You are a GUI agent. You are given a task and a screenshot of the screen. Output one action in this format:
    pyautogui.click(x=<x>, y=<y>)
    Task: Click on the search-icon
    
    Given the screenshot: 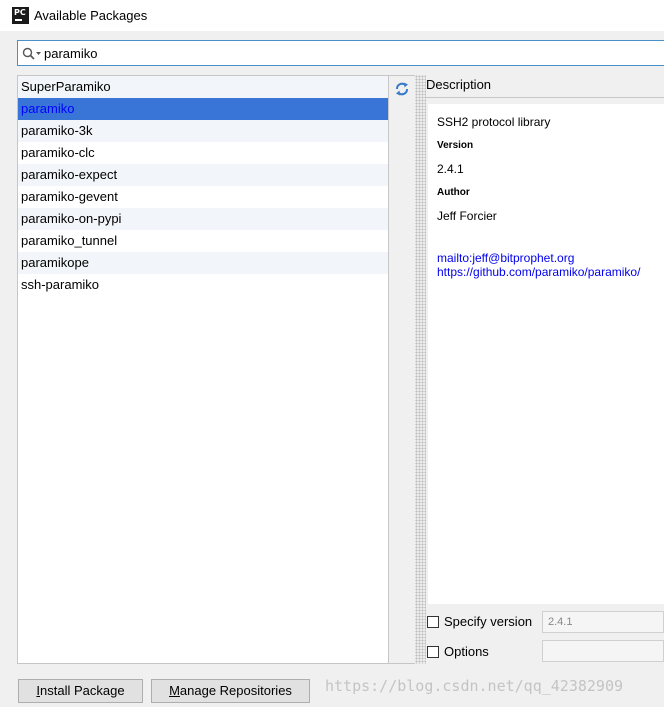 What is the action you would take?
    pyautogui.click(x=32, y=54)
    